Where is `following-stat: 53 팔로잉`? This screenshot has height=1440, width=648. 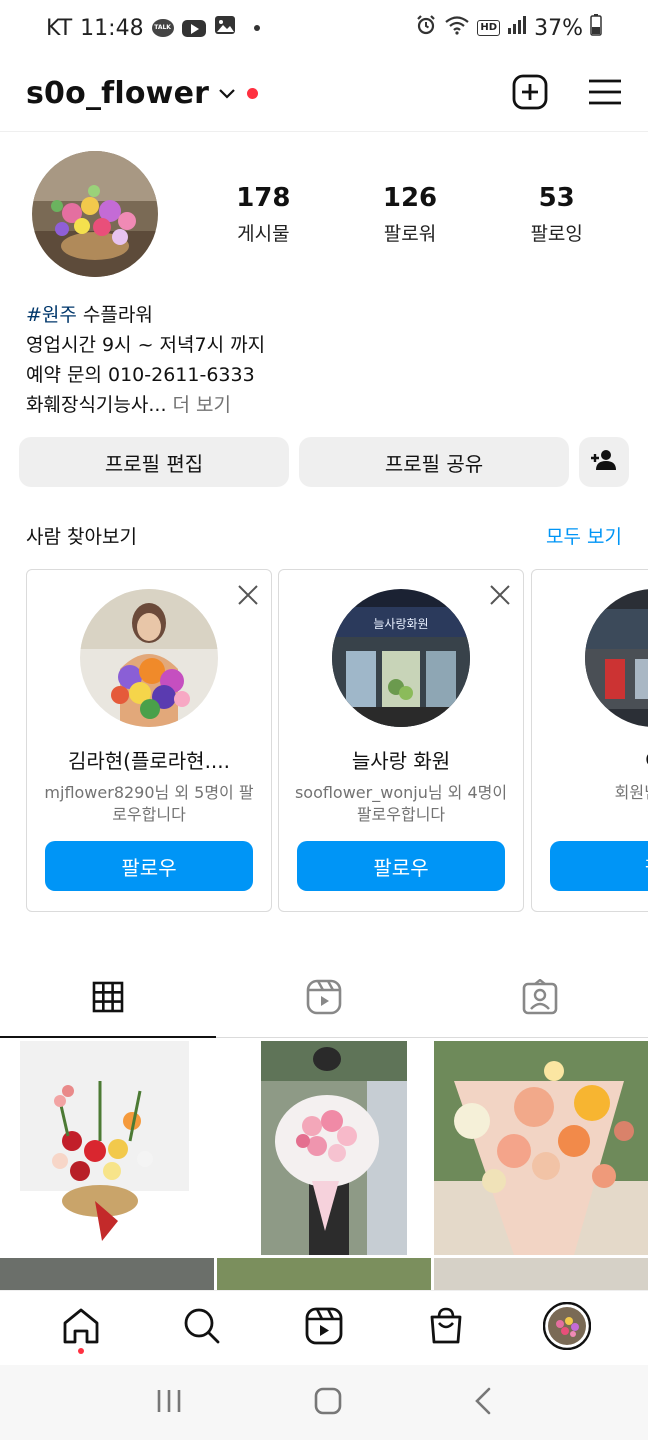 following-stat: 53 팔로잉 is located at coordinates (556, 214).